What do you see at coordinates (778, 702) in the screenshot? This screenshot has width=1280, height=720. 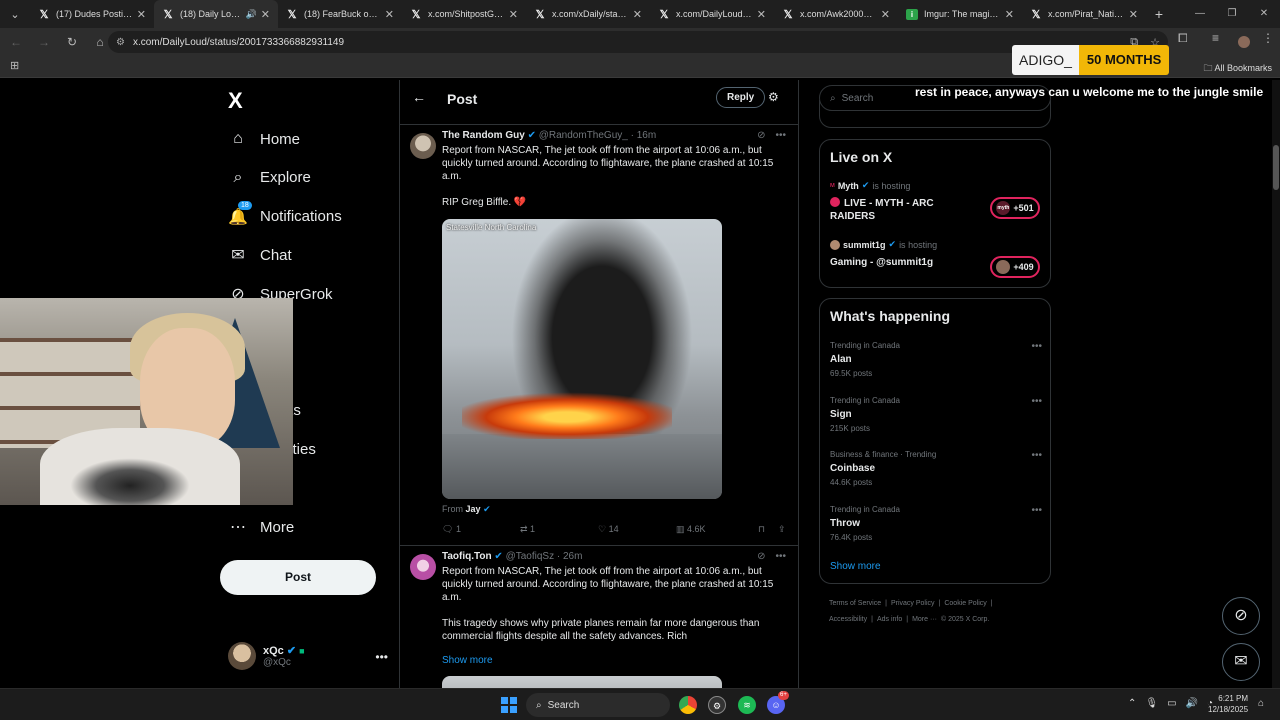 I see `discord-app-icon: ☺ 6+` at bounding box center [778, 702].